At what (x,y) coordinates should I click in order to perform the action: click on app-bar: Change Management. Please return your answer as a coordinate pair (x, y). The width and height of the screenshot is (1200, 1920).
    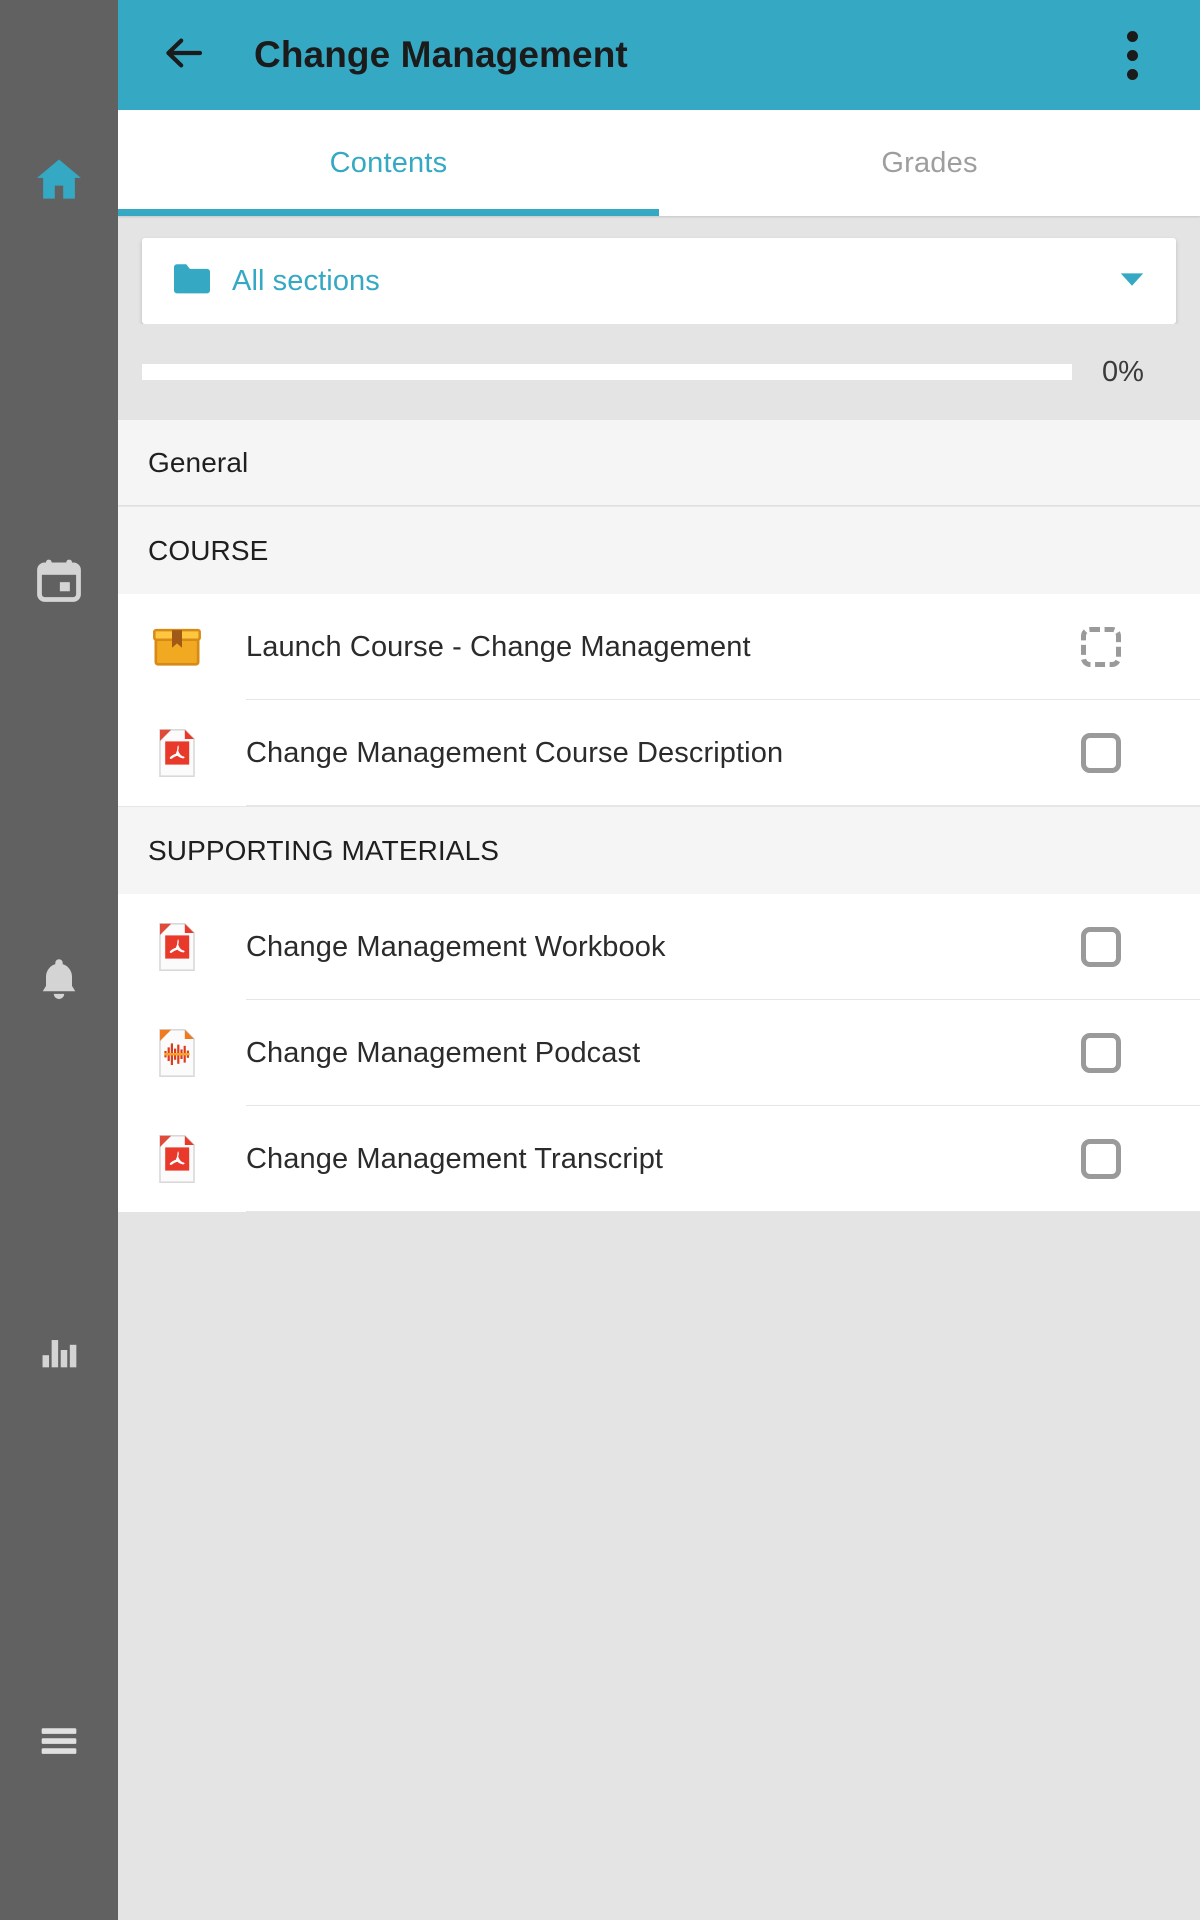
    Looking at the image, I should click on (659, 55).